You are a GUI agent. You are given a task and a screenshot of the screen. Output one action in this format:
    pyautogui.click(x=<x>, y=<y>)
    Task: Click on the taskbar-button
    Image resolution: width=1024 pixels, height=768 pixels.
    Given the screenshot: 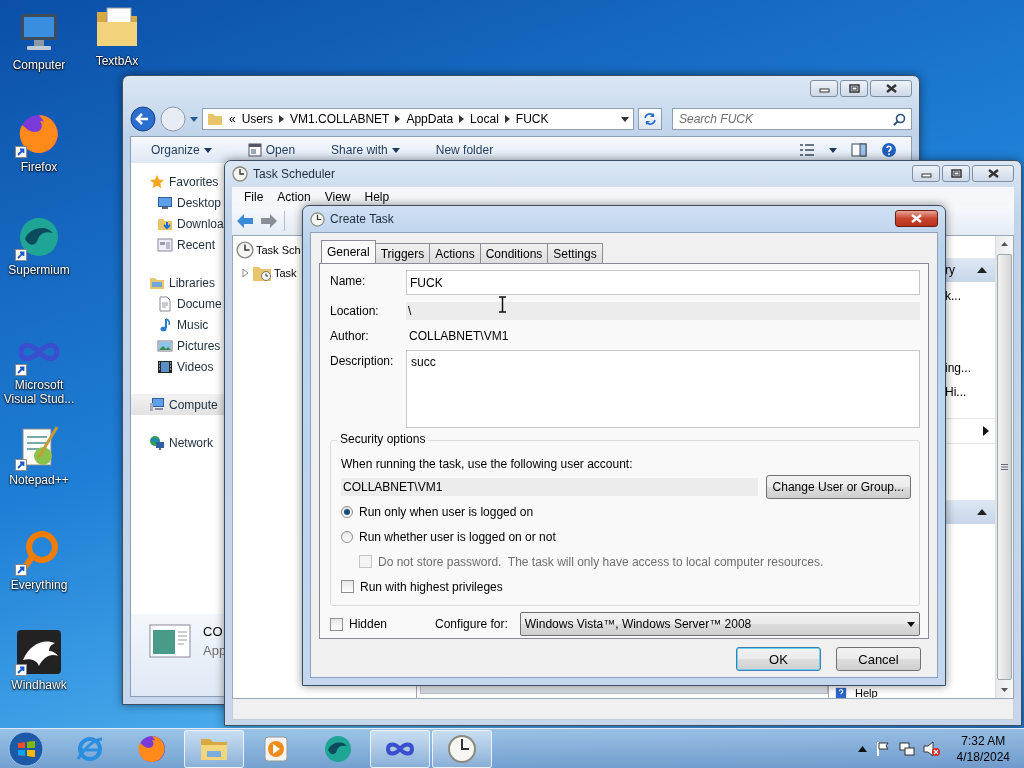 What is the action you would take?
    pyautogui.click(x=400, y=748)
    